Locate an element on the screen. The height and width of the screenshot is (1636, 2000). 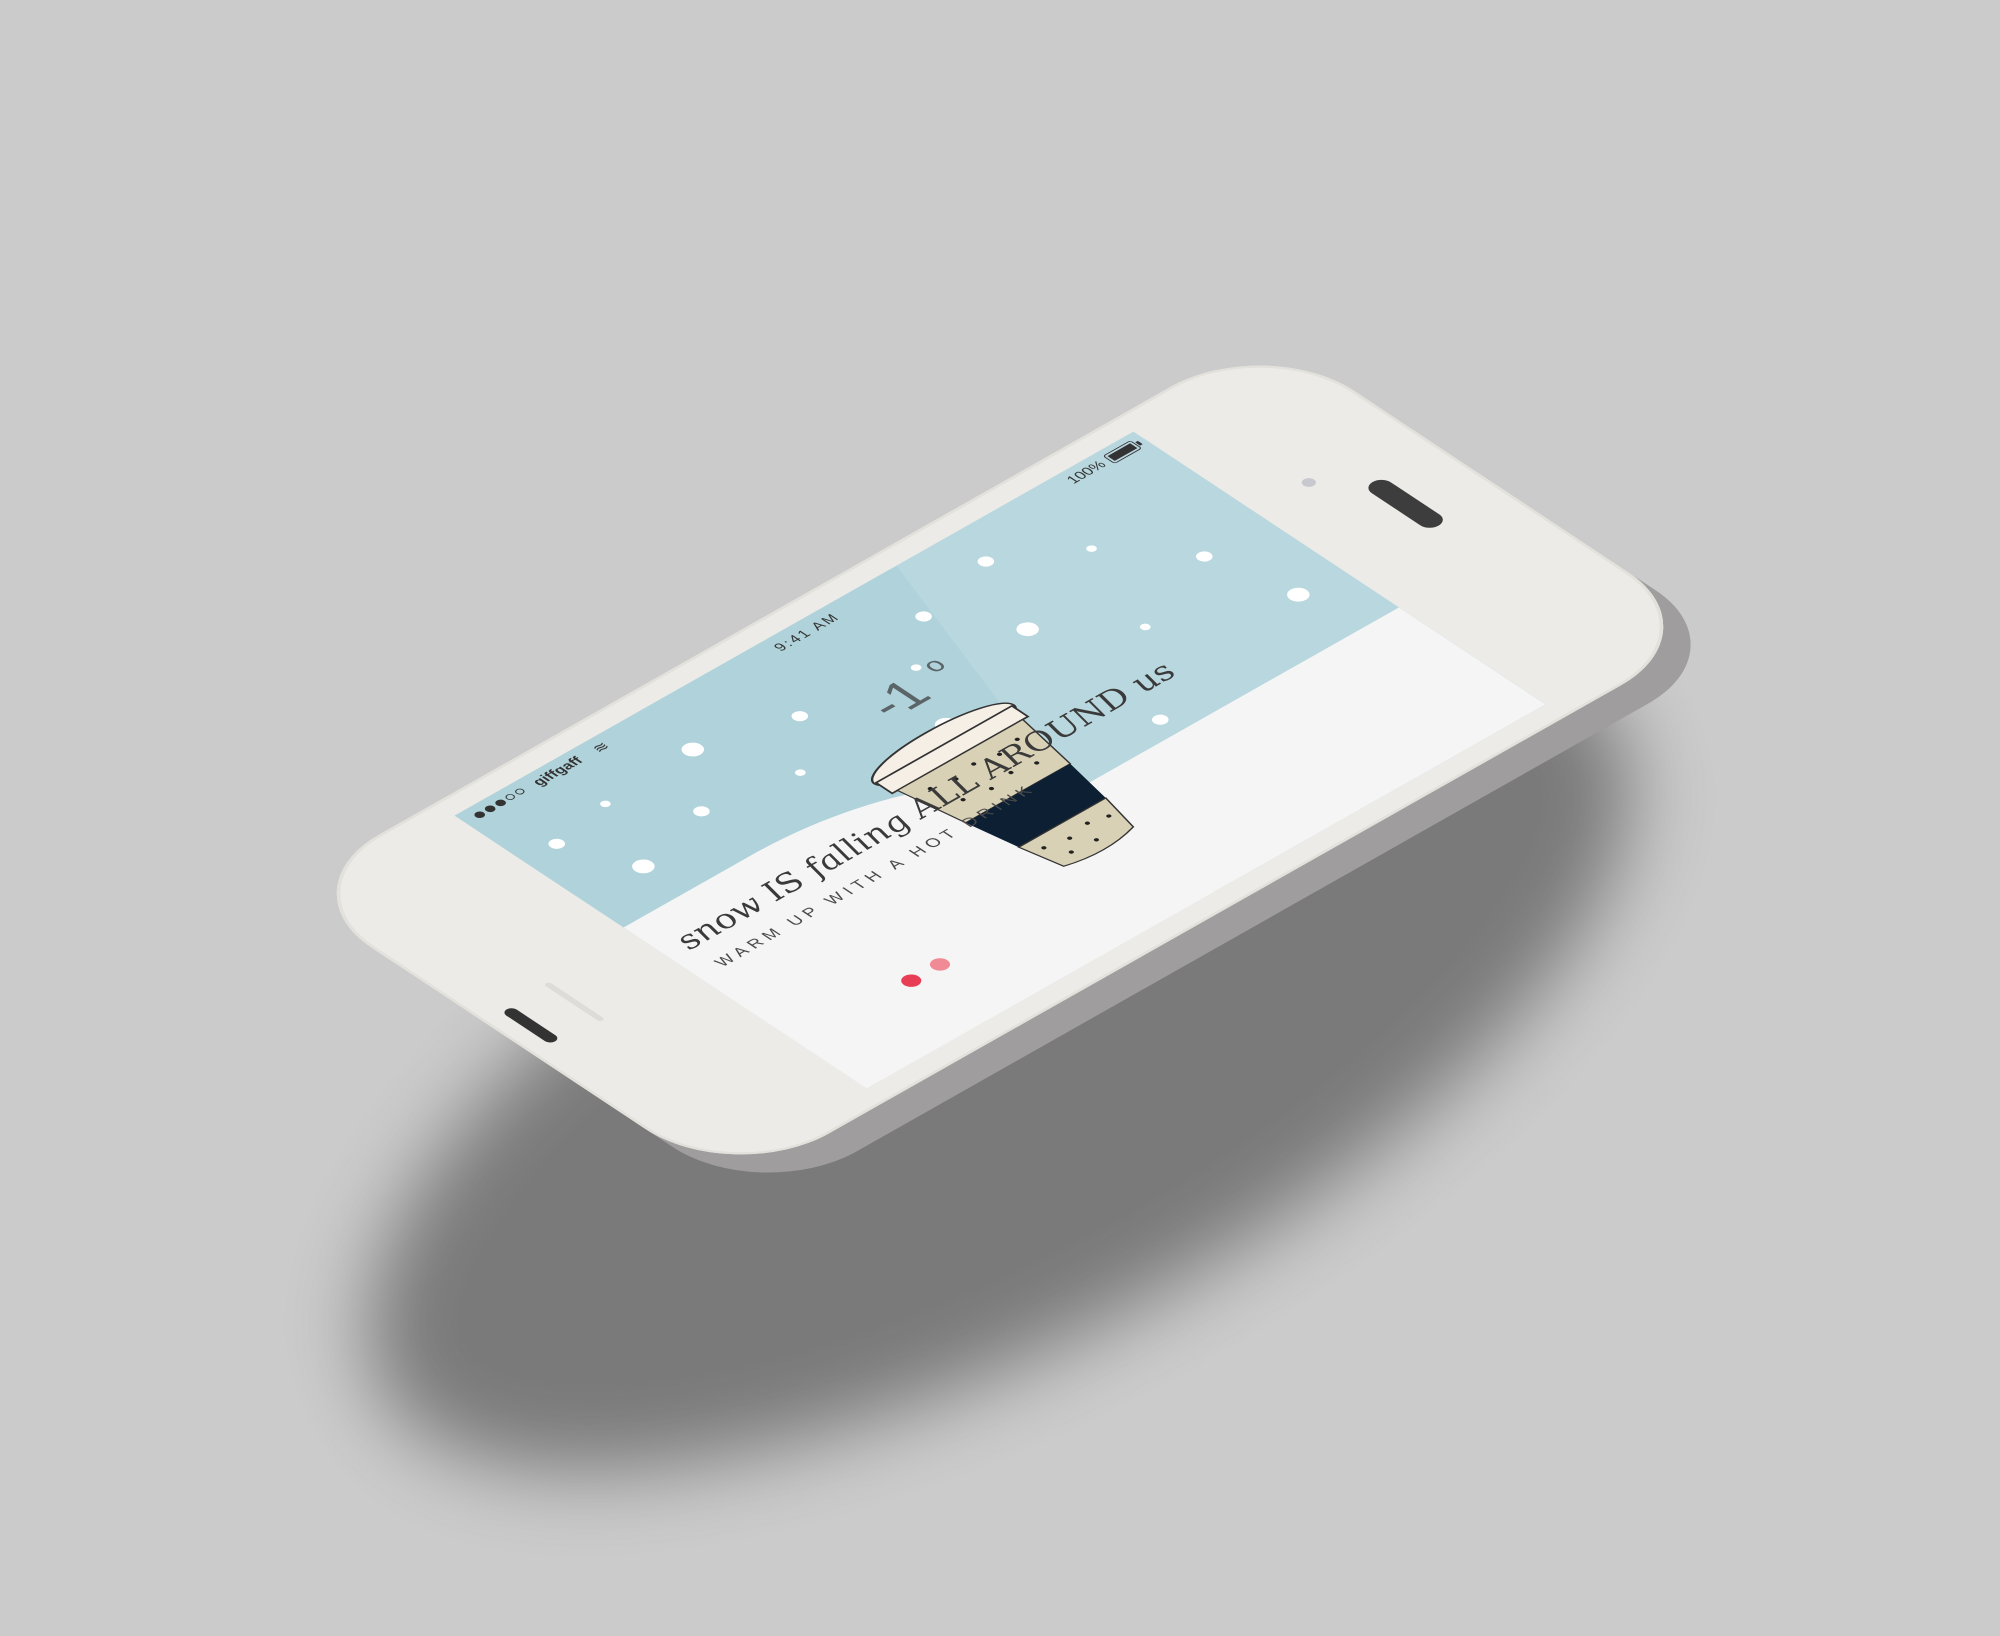
earpiece-speaker is located at coordinates (1406, 504).